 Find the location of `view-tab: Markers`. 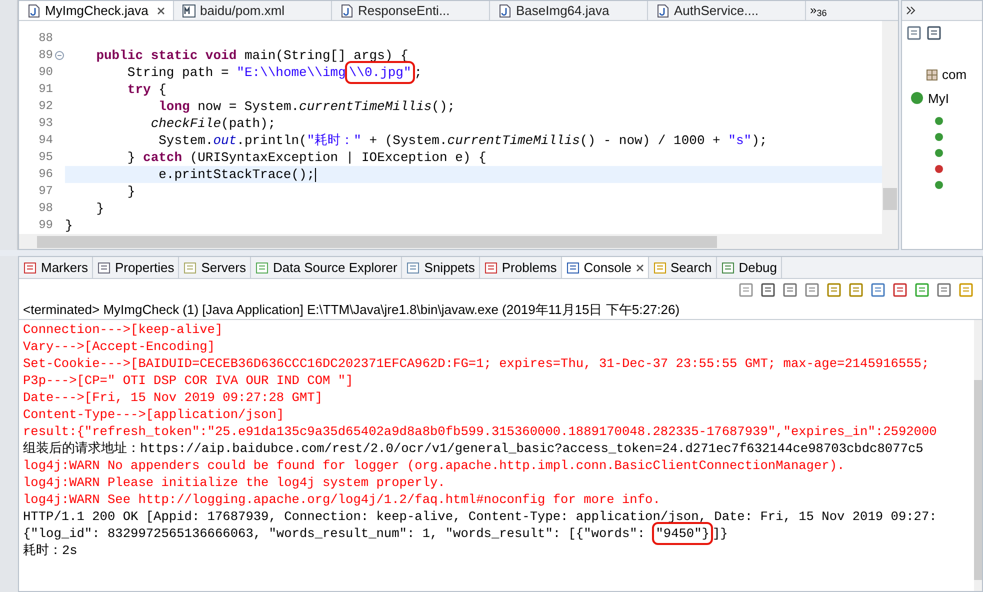

view-tab: Markers is located at coordinates (56, 267).